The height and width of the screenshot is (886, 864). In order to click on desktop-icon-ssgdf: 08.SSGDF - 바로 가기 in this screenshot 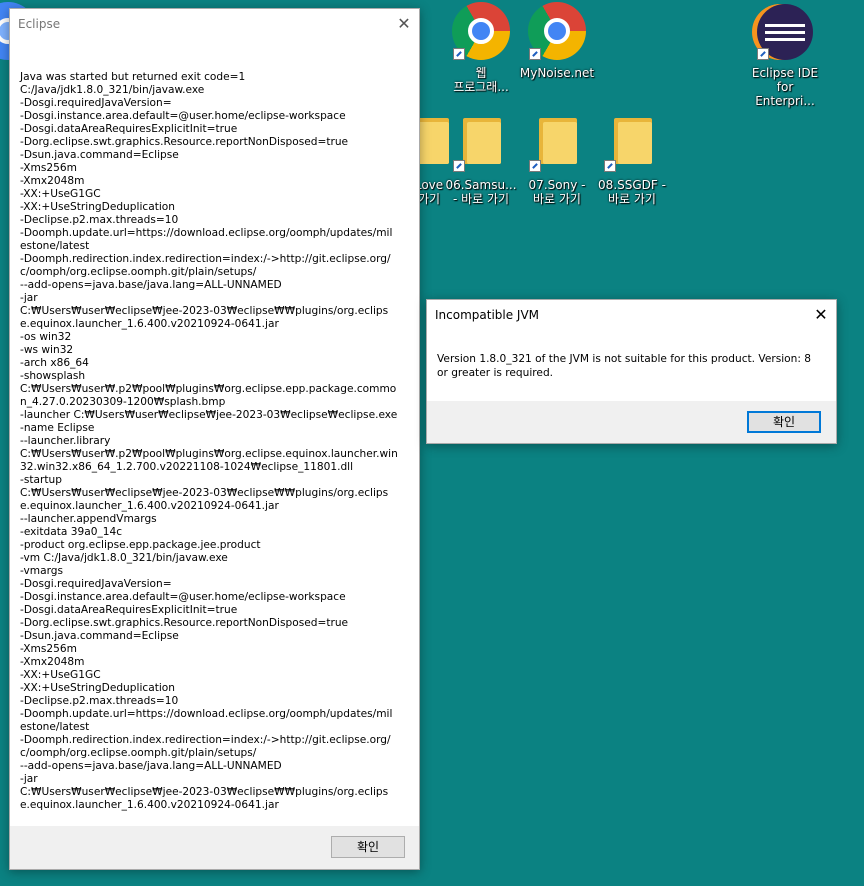, I will do `click(632, 160)`.